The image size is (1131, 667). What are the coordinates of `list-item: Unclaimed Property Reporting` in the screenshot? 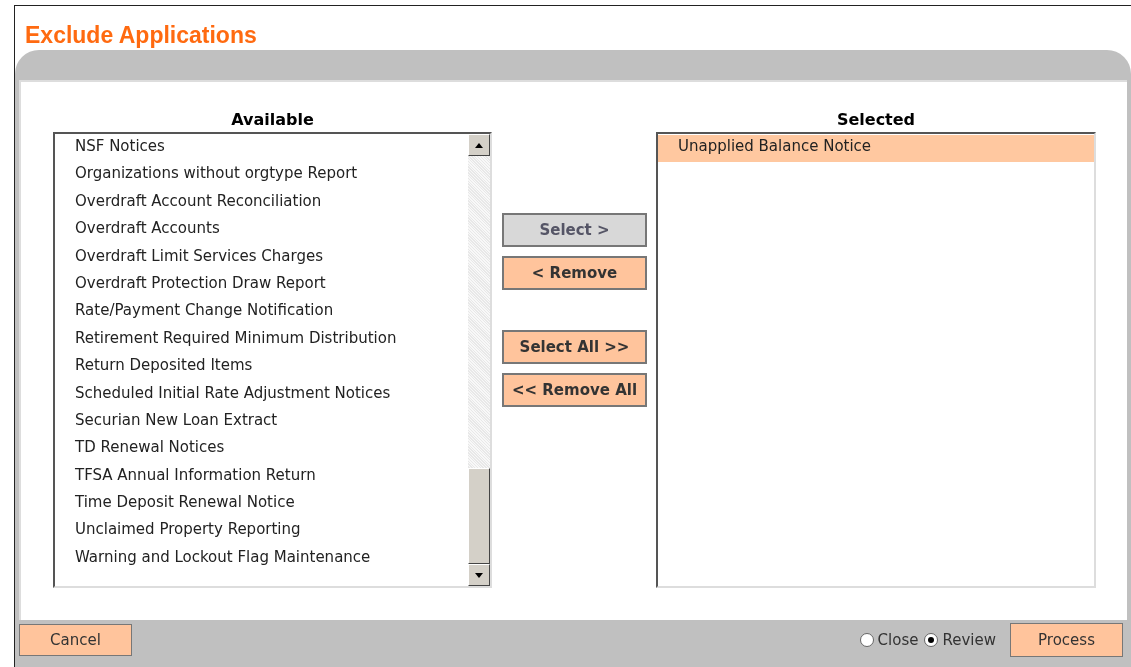 It's located at (261, 532).